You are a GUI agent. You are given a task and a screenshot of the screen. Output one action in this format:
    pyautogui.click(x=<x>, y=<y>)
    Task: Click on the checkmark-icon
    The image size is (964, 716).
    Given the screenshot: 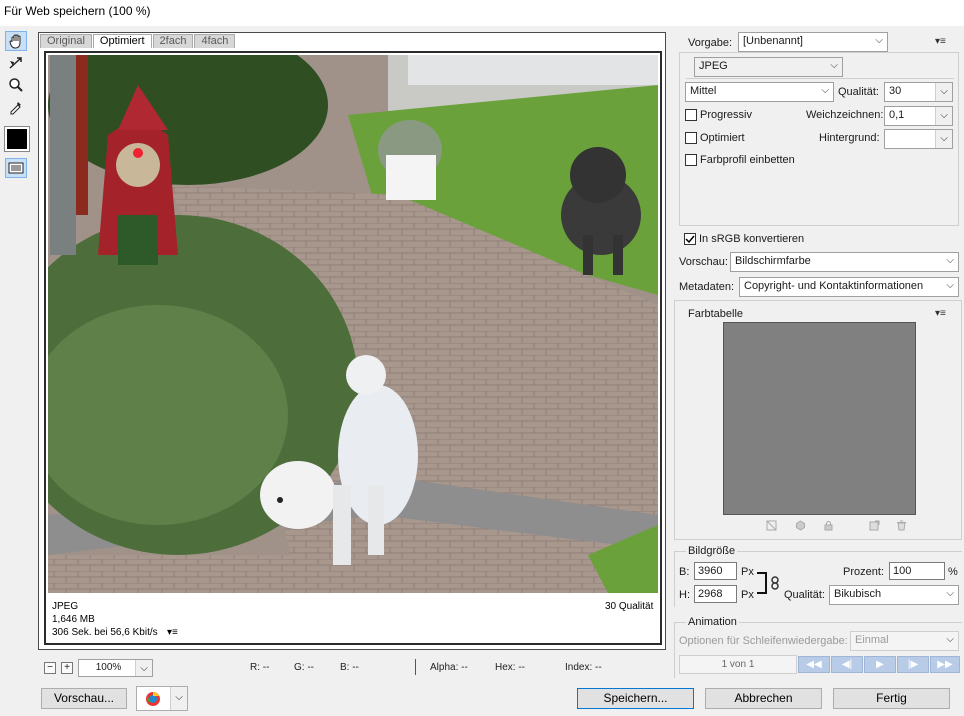 What is the action you would take?
    pyautogui.click(x=690, y=239)
    